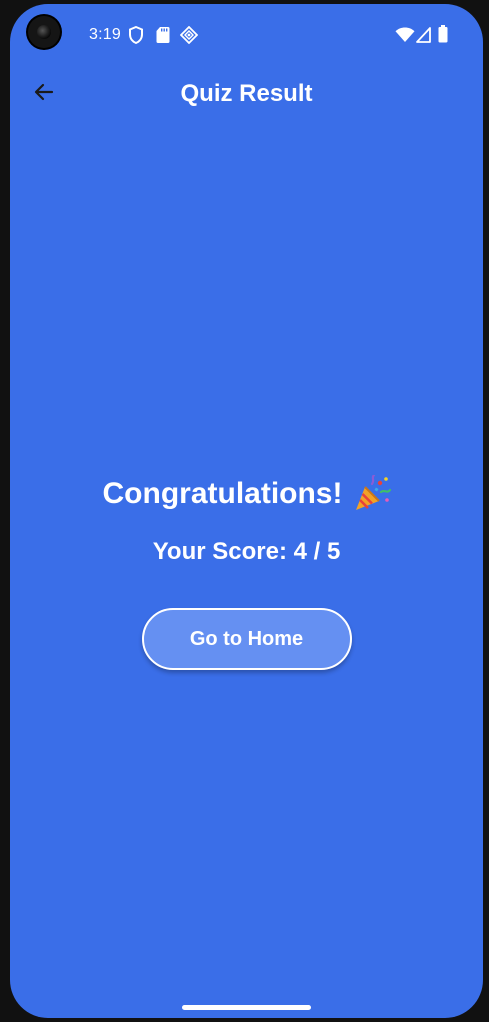 The width and height of the screenshot is (489, 1022). Describe the element at coordinates (246, 1007) in the screenshot. I see `gesture-nav-handle` at that location.